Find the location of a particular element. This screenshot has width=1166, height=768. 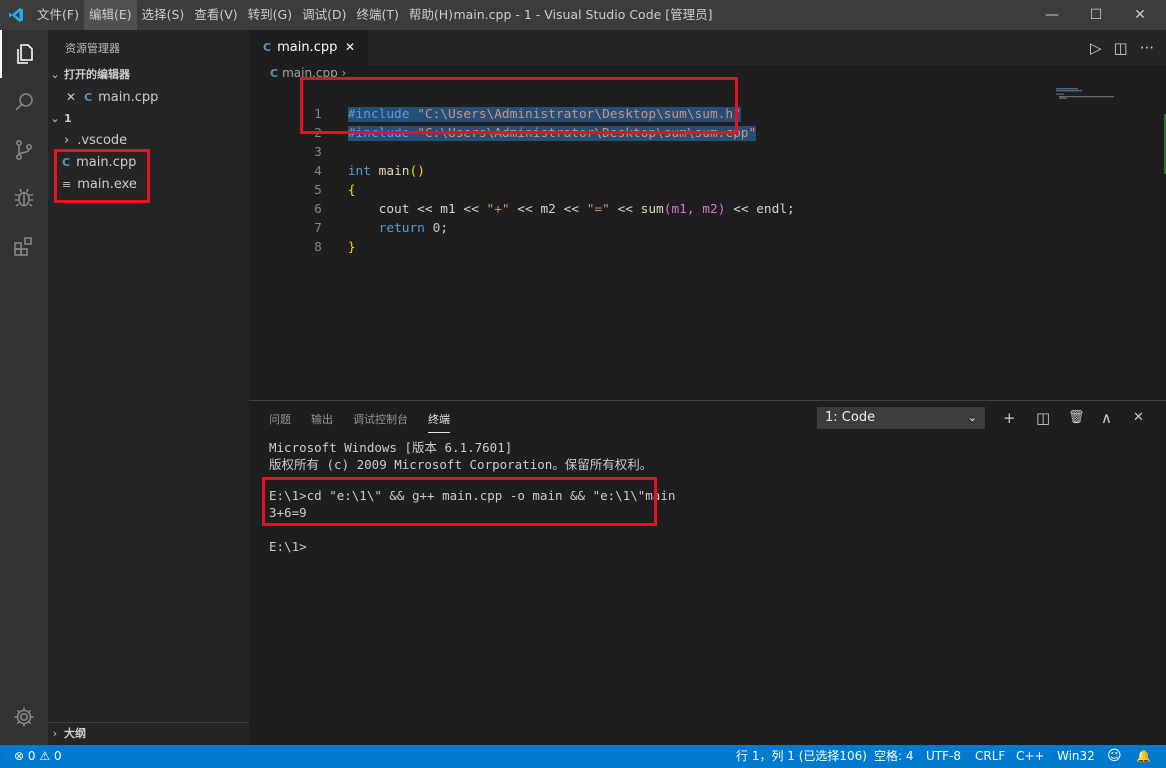

breadcrumb: Cmain.cpp › is located at coordinates (308, 73).